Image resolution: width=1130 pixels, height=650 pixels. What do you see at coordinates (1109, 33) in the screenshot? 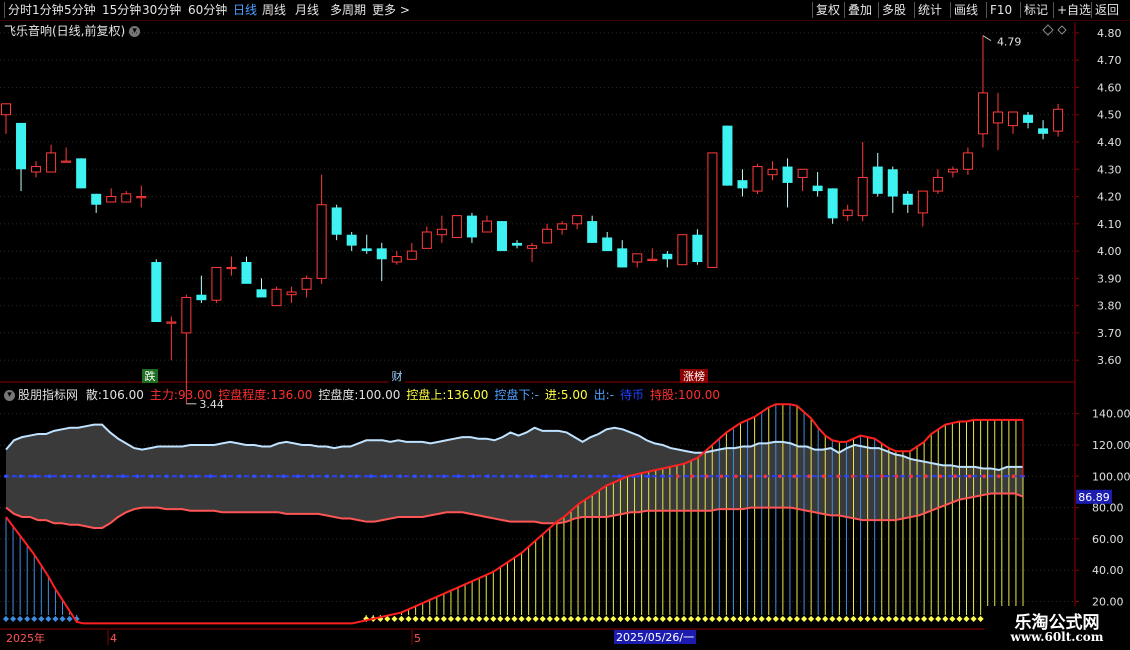
I see `price-tick-label: 4.80` at bounding box center [1109, 33].